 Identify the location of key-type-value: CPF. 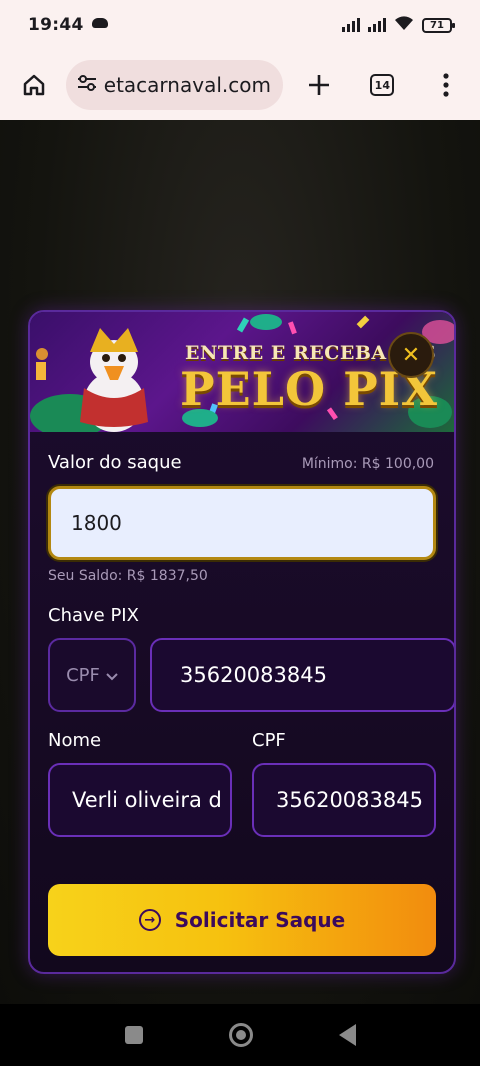
(83, 675).